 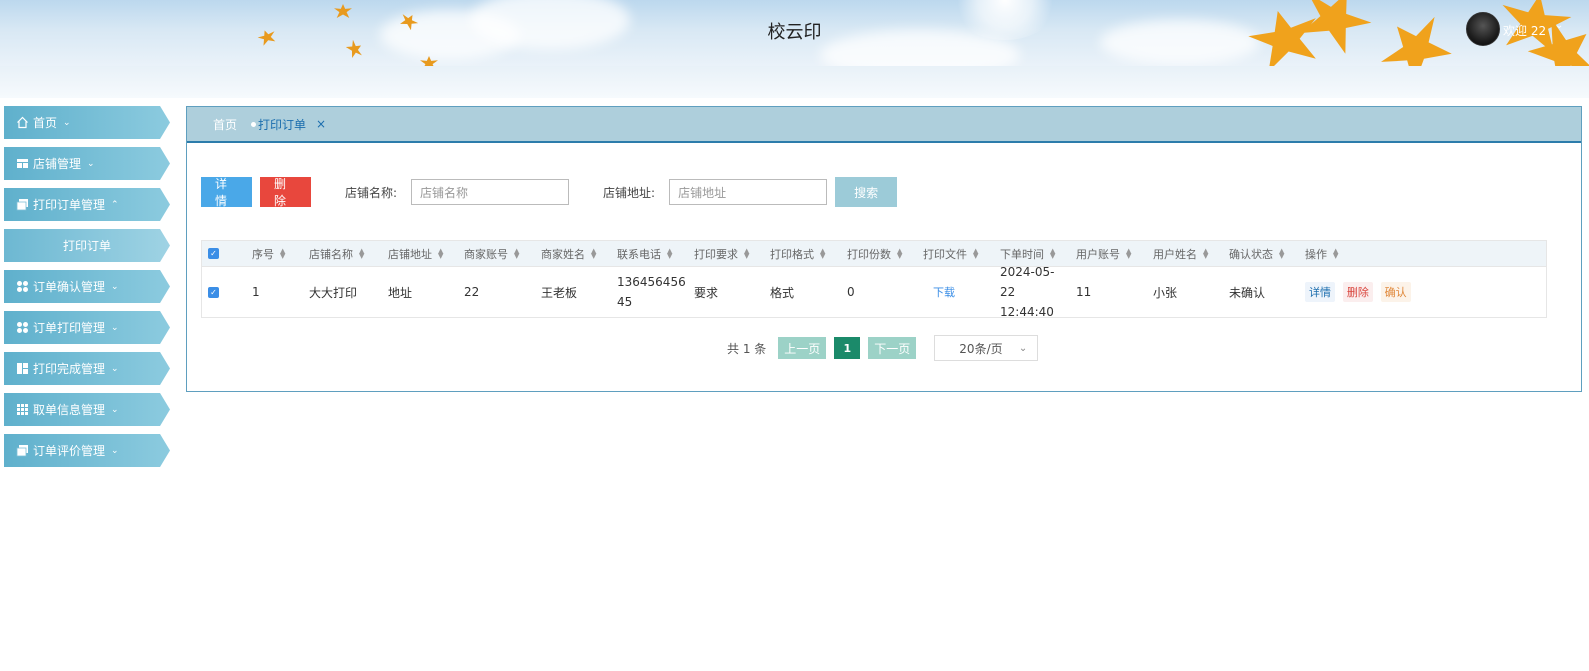 I want to click on column-header: 商家账号 ▲ ▼, so click(x=502, y=254).